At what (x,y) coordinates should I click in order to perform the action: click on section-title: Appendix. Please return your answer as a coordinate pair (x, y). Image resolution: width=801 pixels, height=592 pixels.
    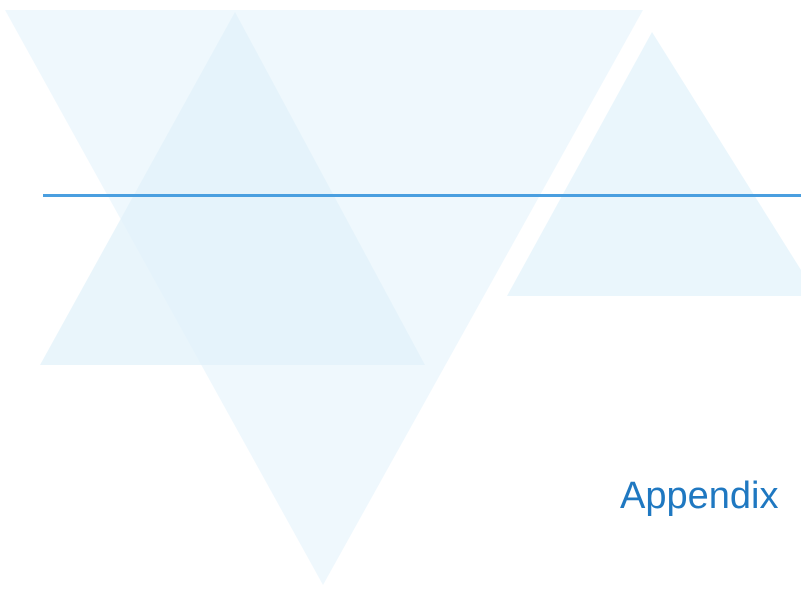
    Looking at the image, I should click on (699, 496).